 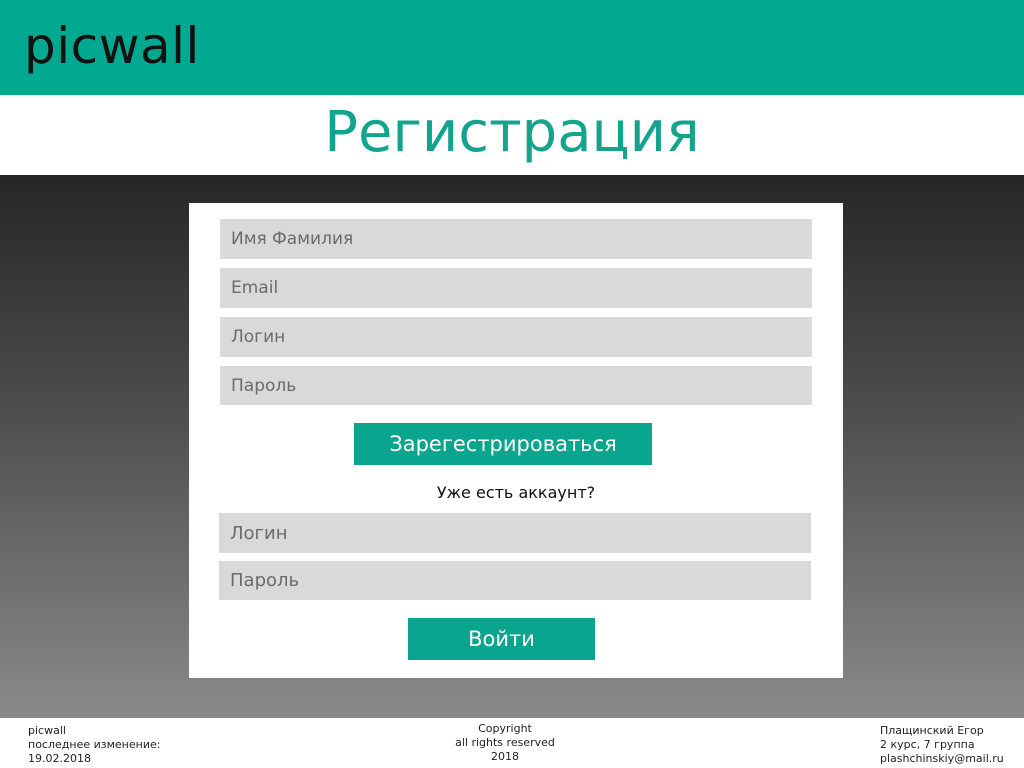 What do you see at coordinates (515, 533) in the screenshot?
I see `login-field: Логин` at bounding box center [515, 533].